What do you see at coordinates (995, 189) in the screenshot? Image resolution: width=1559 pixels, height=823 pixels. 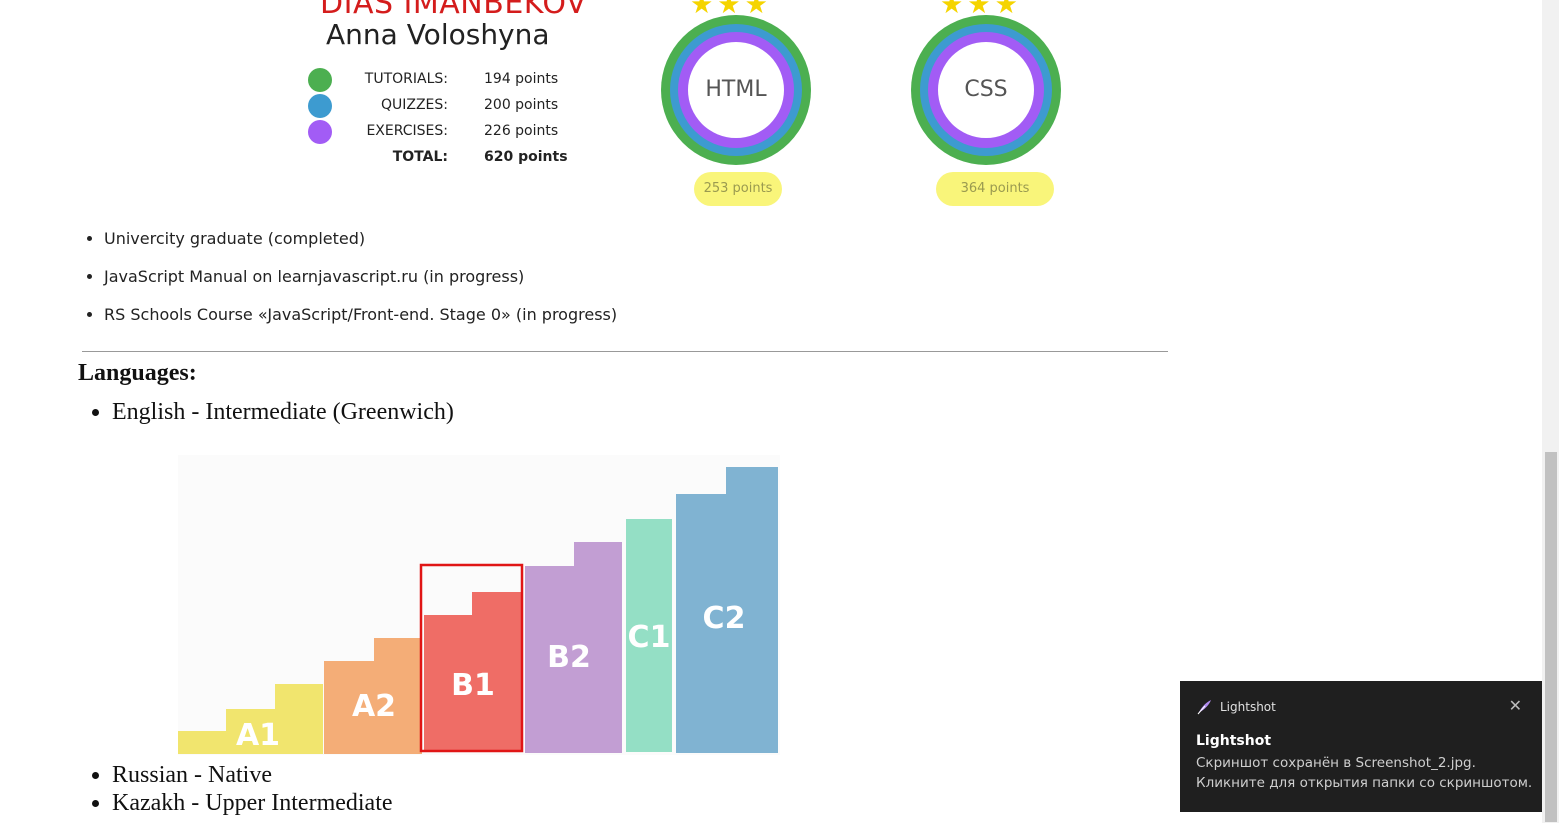 I see `css-points: 364 points` at bounding box center [995, 189].